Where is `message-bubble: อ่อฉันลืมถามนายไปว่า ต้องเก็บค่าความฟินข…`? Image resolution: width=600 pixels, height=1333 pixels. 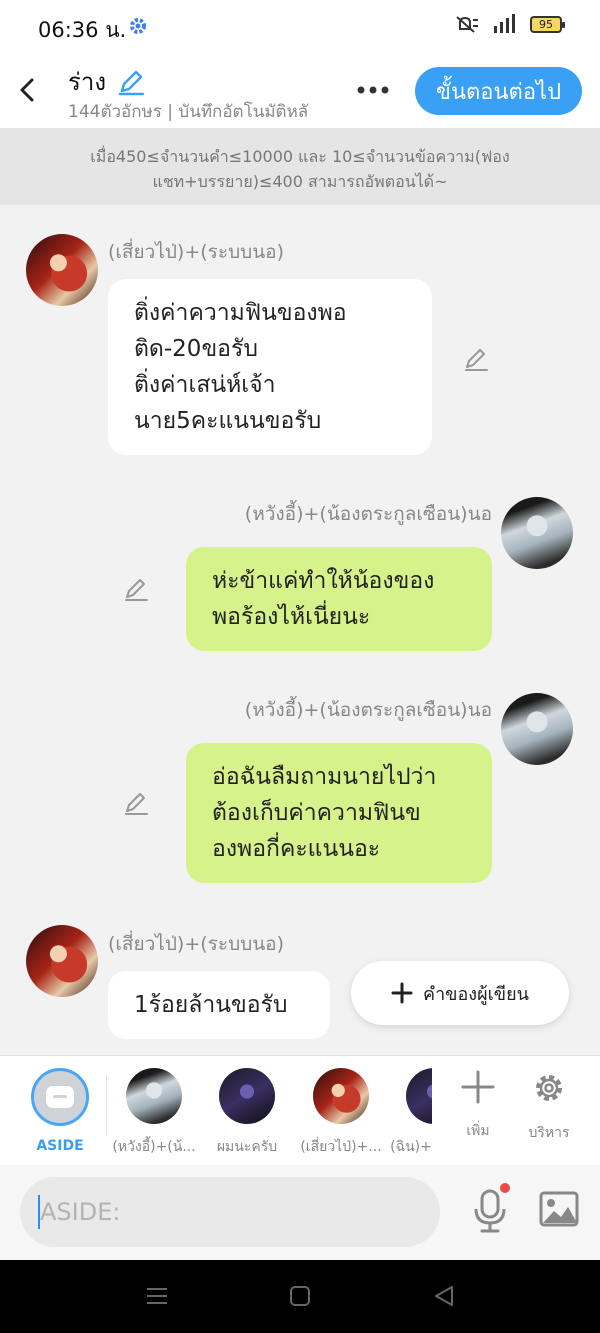
message-bubble: อ่อฉันลืมถามนายไปว่า ต้องเก็บค่าความฟินข… is located at coordinates (339, 813).